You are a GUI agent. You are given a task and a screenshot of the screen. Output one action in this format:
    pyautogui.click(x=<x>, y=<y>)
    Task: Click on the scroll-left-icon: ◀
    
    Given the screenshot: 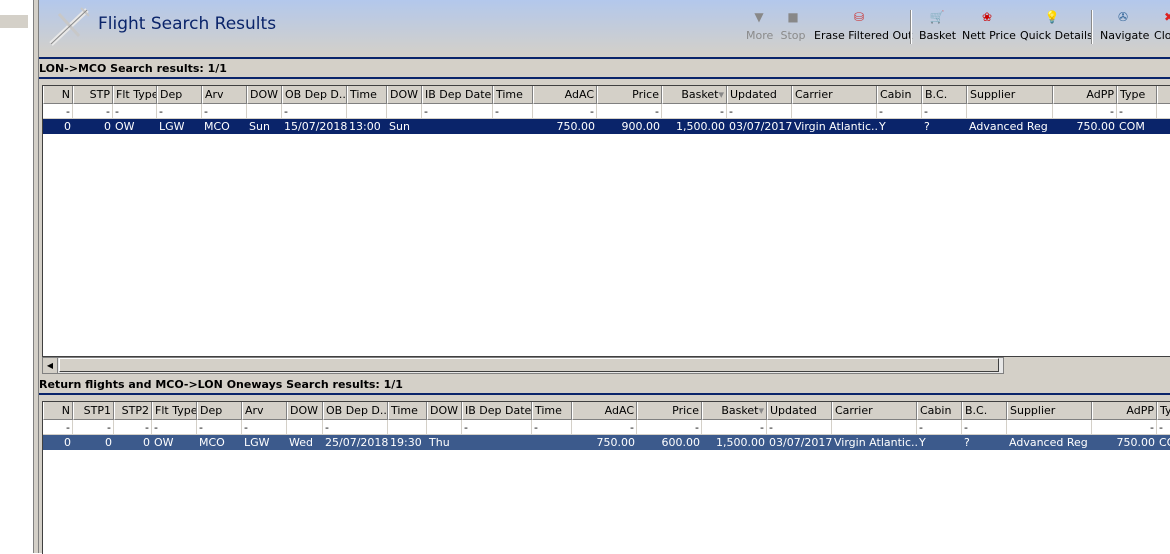 What is the action you would take?
    pyautogui.click(x=50, y=365)
    